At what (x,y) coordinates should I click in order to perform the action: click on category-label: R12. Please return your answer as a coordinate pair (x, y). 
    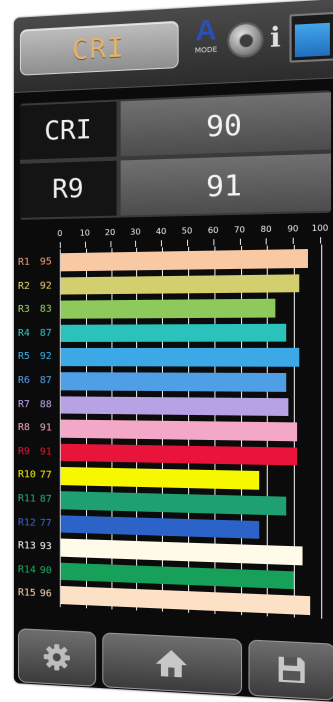
    Looking at the image, I should click on (26, 522).